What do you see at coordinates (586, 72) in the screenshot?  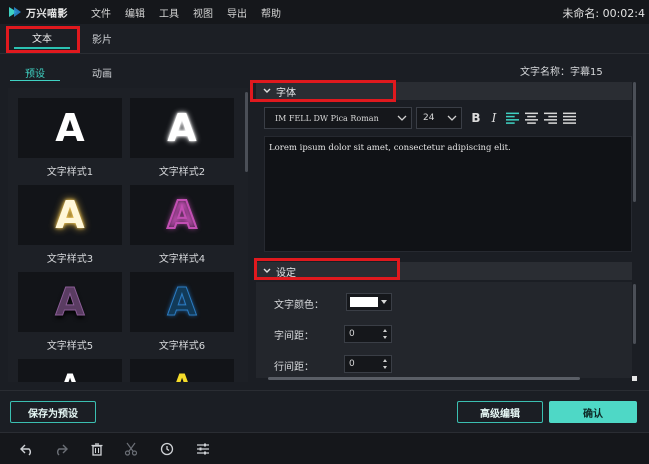 I see `text-name-value: 字幕15` at bounding box center [586, 72].